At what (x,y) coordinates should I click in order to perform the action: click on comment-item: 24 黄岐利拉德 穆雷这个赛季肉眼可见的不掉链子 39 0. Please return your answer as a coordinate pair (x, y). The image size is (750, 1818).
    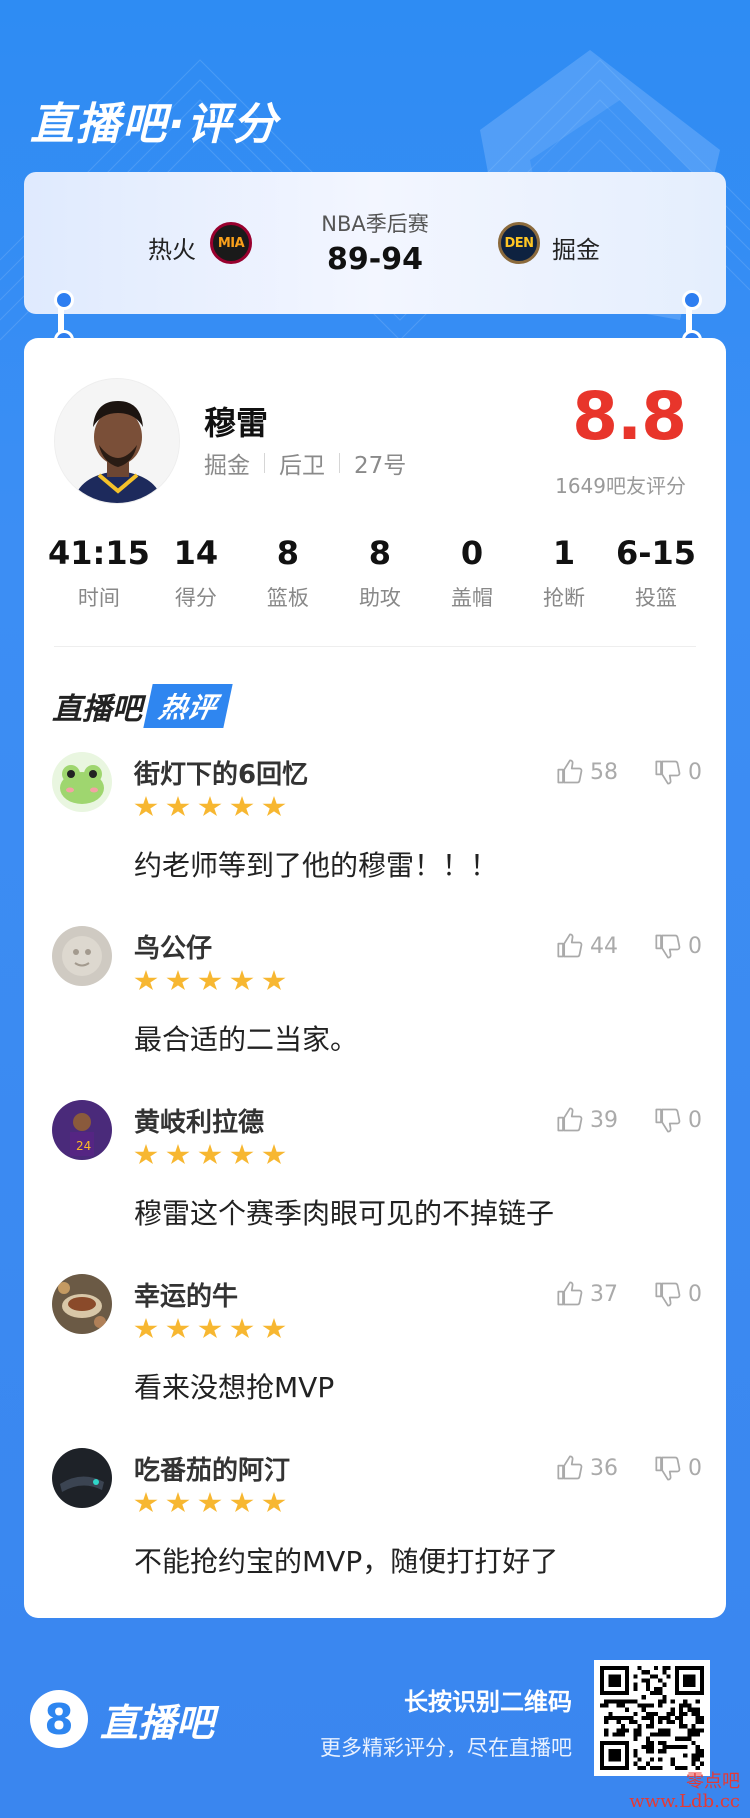
    Looking at the image, I should click on (377, 1187).